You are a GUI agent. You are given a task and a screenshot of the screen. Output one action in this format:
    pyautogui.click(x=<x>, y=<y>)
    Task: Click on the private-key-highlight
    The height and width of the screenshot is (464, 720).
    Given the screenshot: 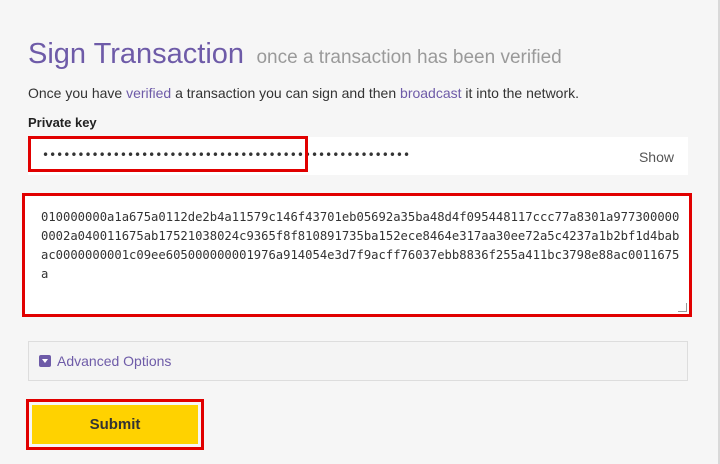 What is the action you would take?
    pyautogui.click(x=168, y=154)
    